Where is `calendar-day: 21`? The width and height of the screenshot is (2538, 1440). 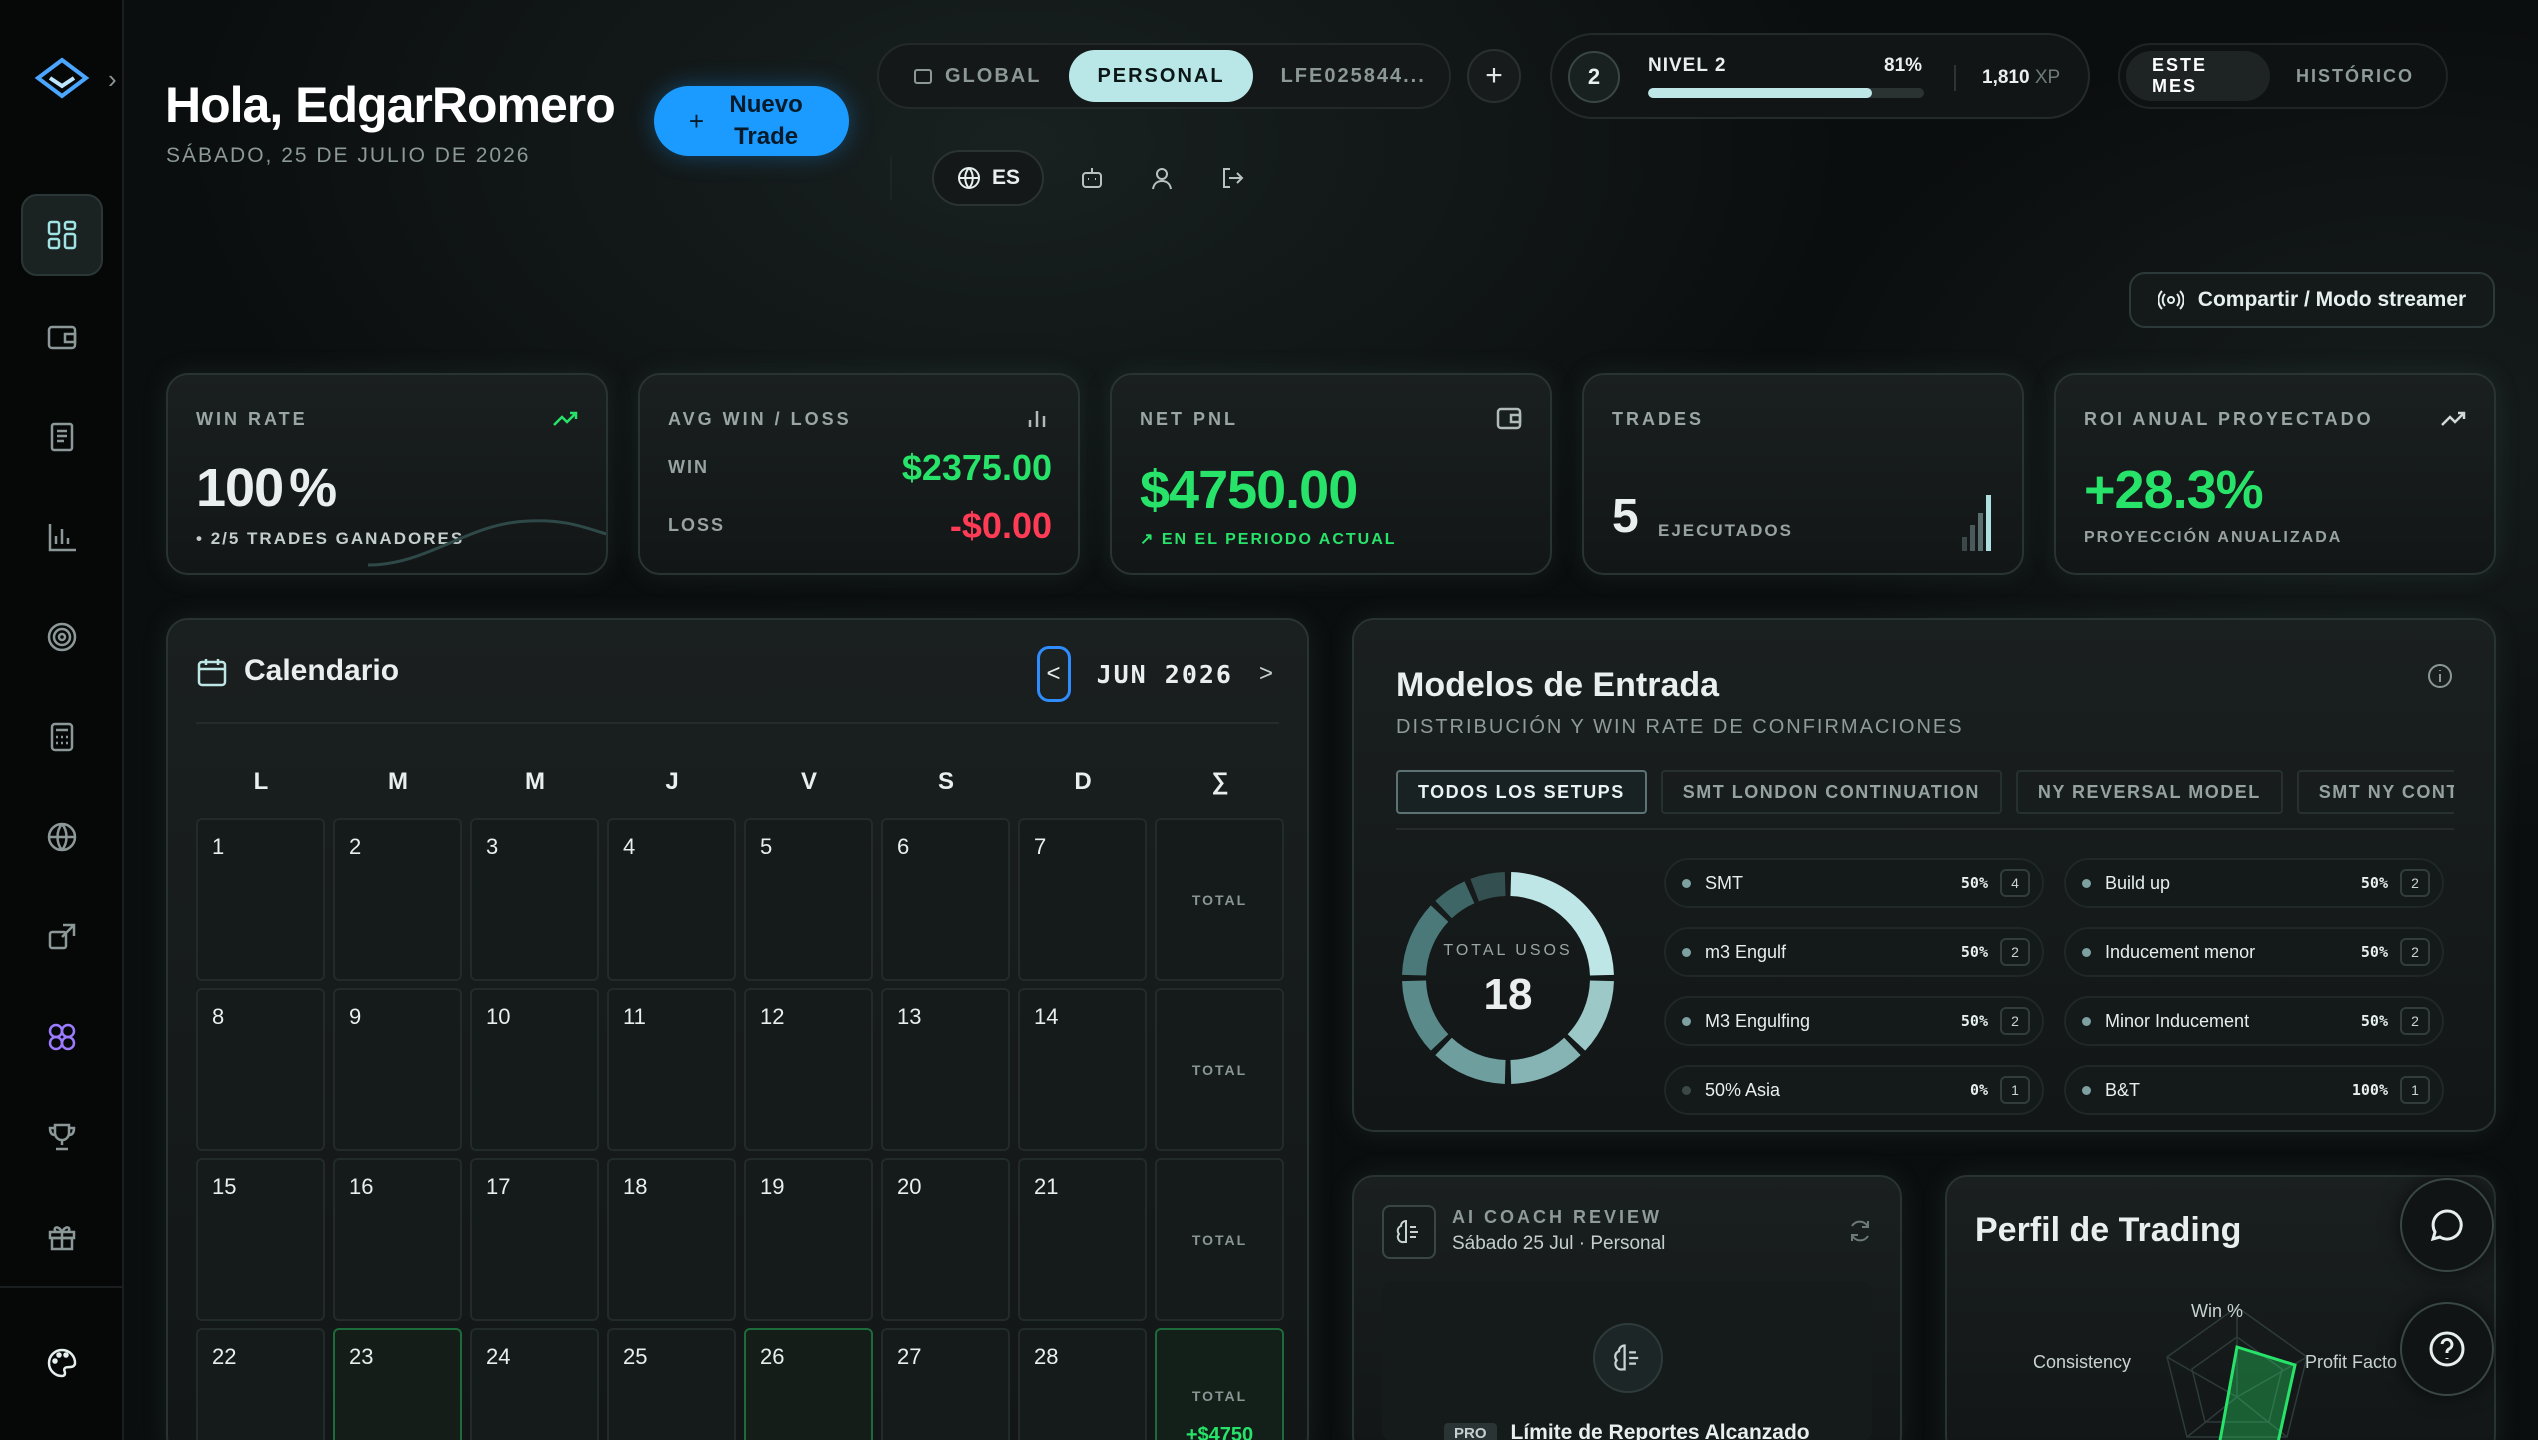 calendar-day: 21 is located at coordinates (1082, 1239).